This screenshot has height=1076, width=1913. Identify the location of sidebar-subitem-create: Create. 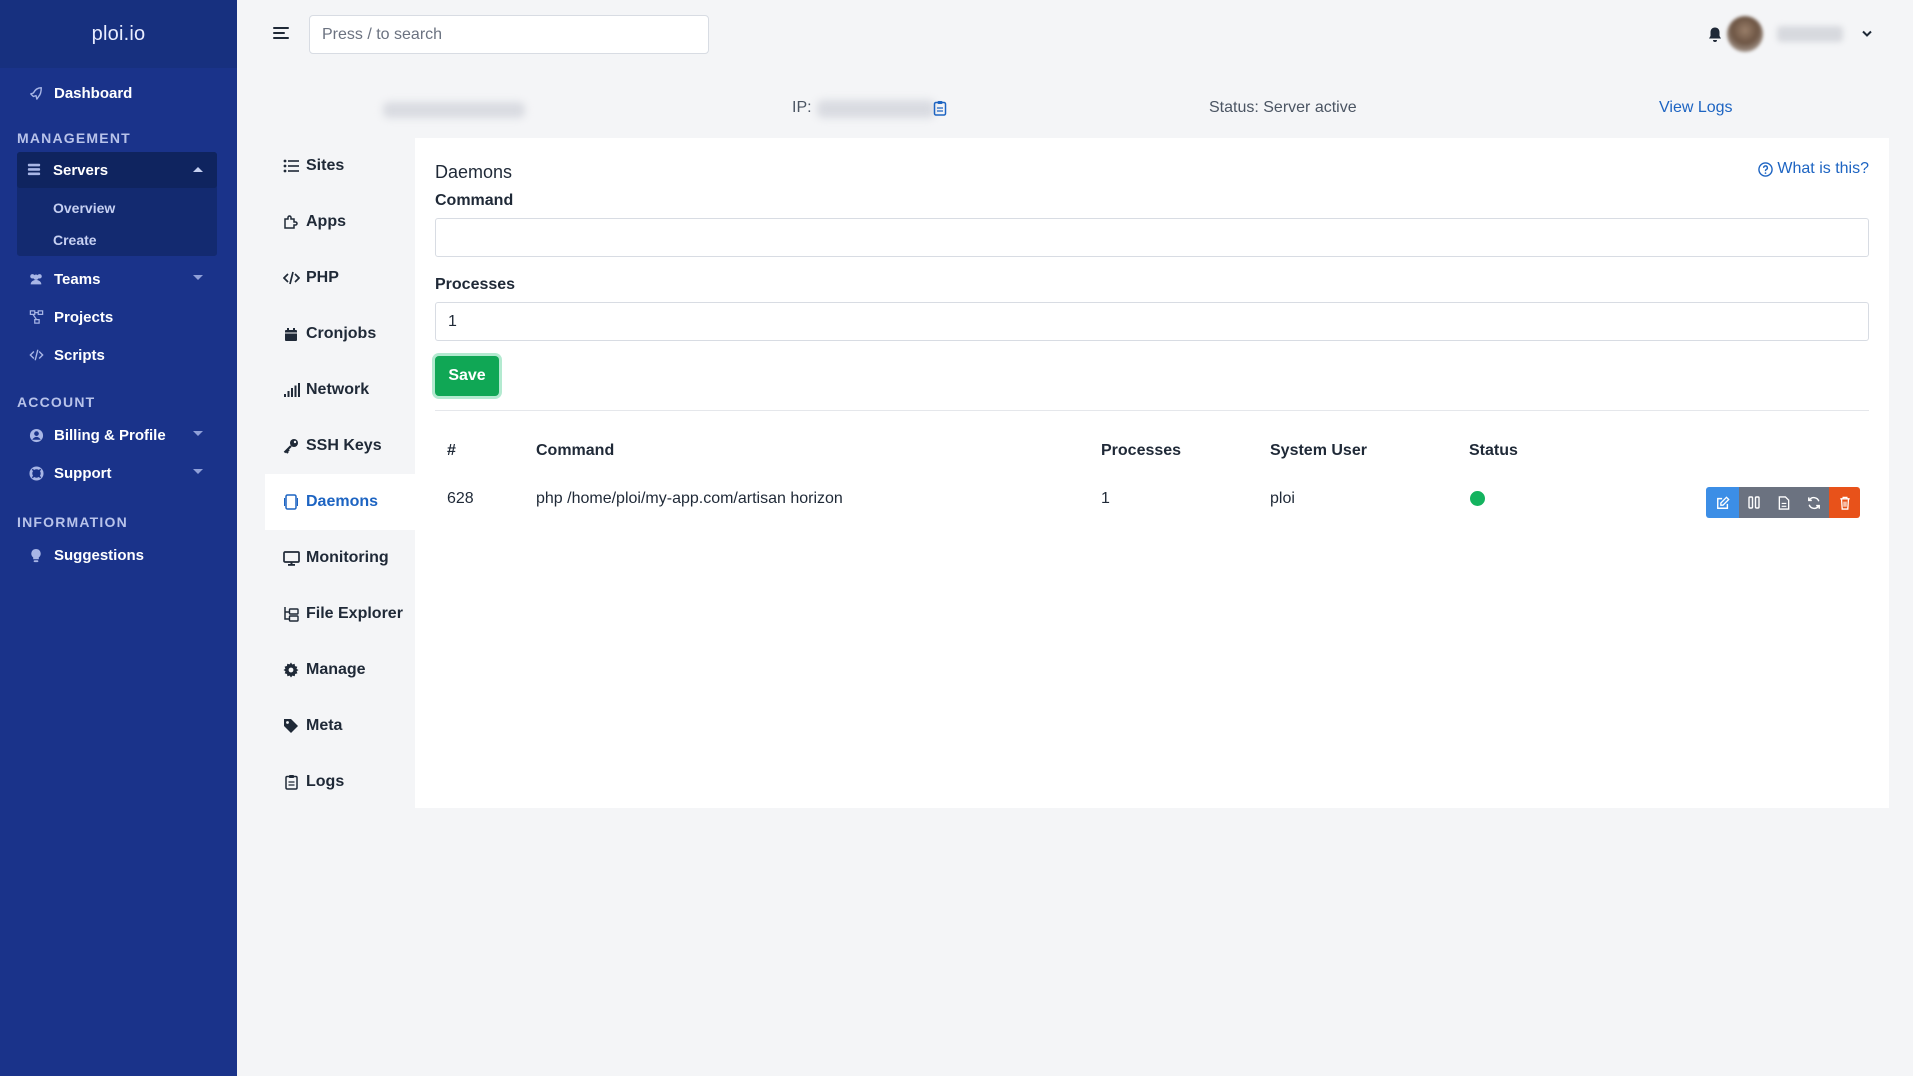
(117, 240).